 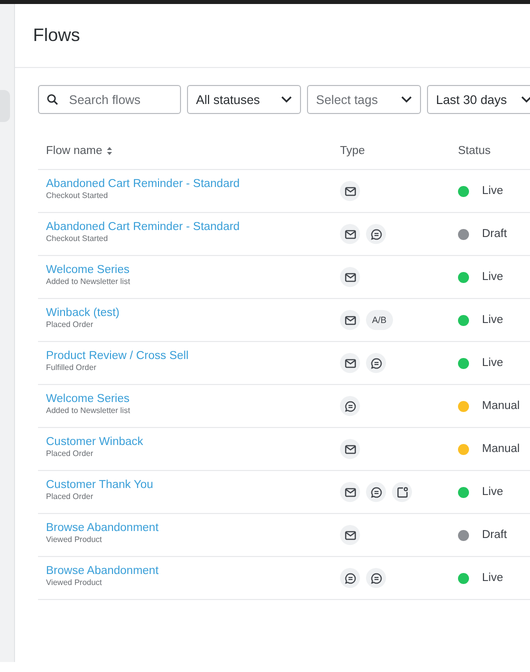 What do you see at coordinates (478, 99) in the screenshot?
I see `filter-dropdown: Last 30 days` at bounding box center [478, 99].